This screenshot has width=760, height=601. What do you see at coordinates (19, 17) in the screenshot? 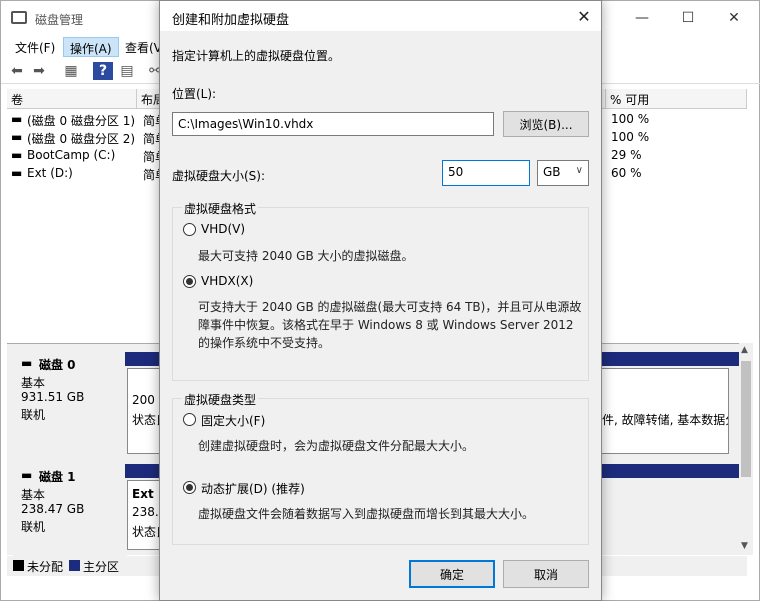
I see `disk-management-icon` at bounding box center [19, 17].